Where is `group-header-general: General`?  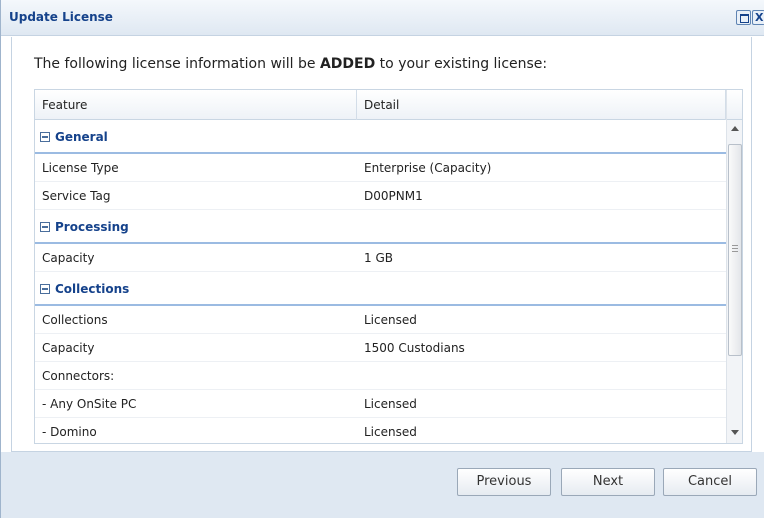
group-header-general: General is located at coordinates (380, 137).